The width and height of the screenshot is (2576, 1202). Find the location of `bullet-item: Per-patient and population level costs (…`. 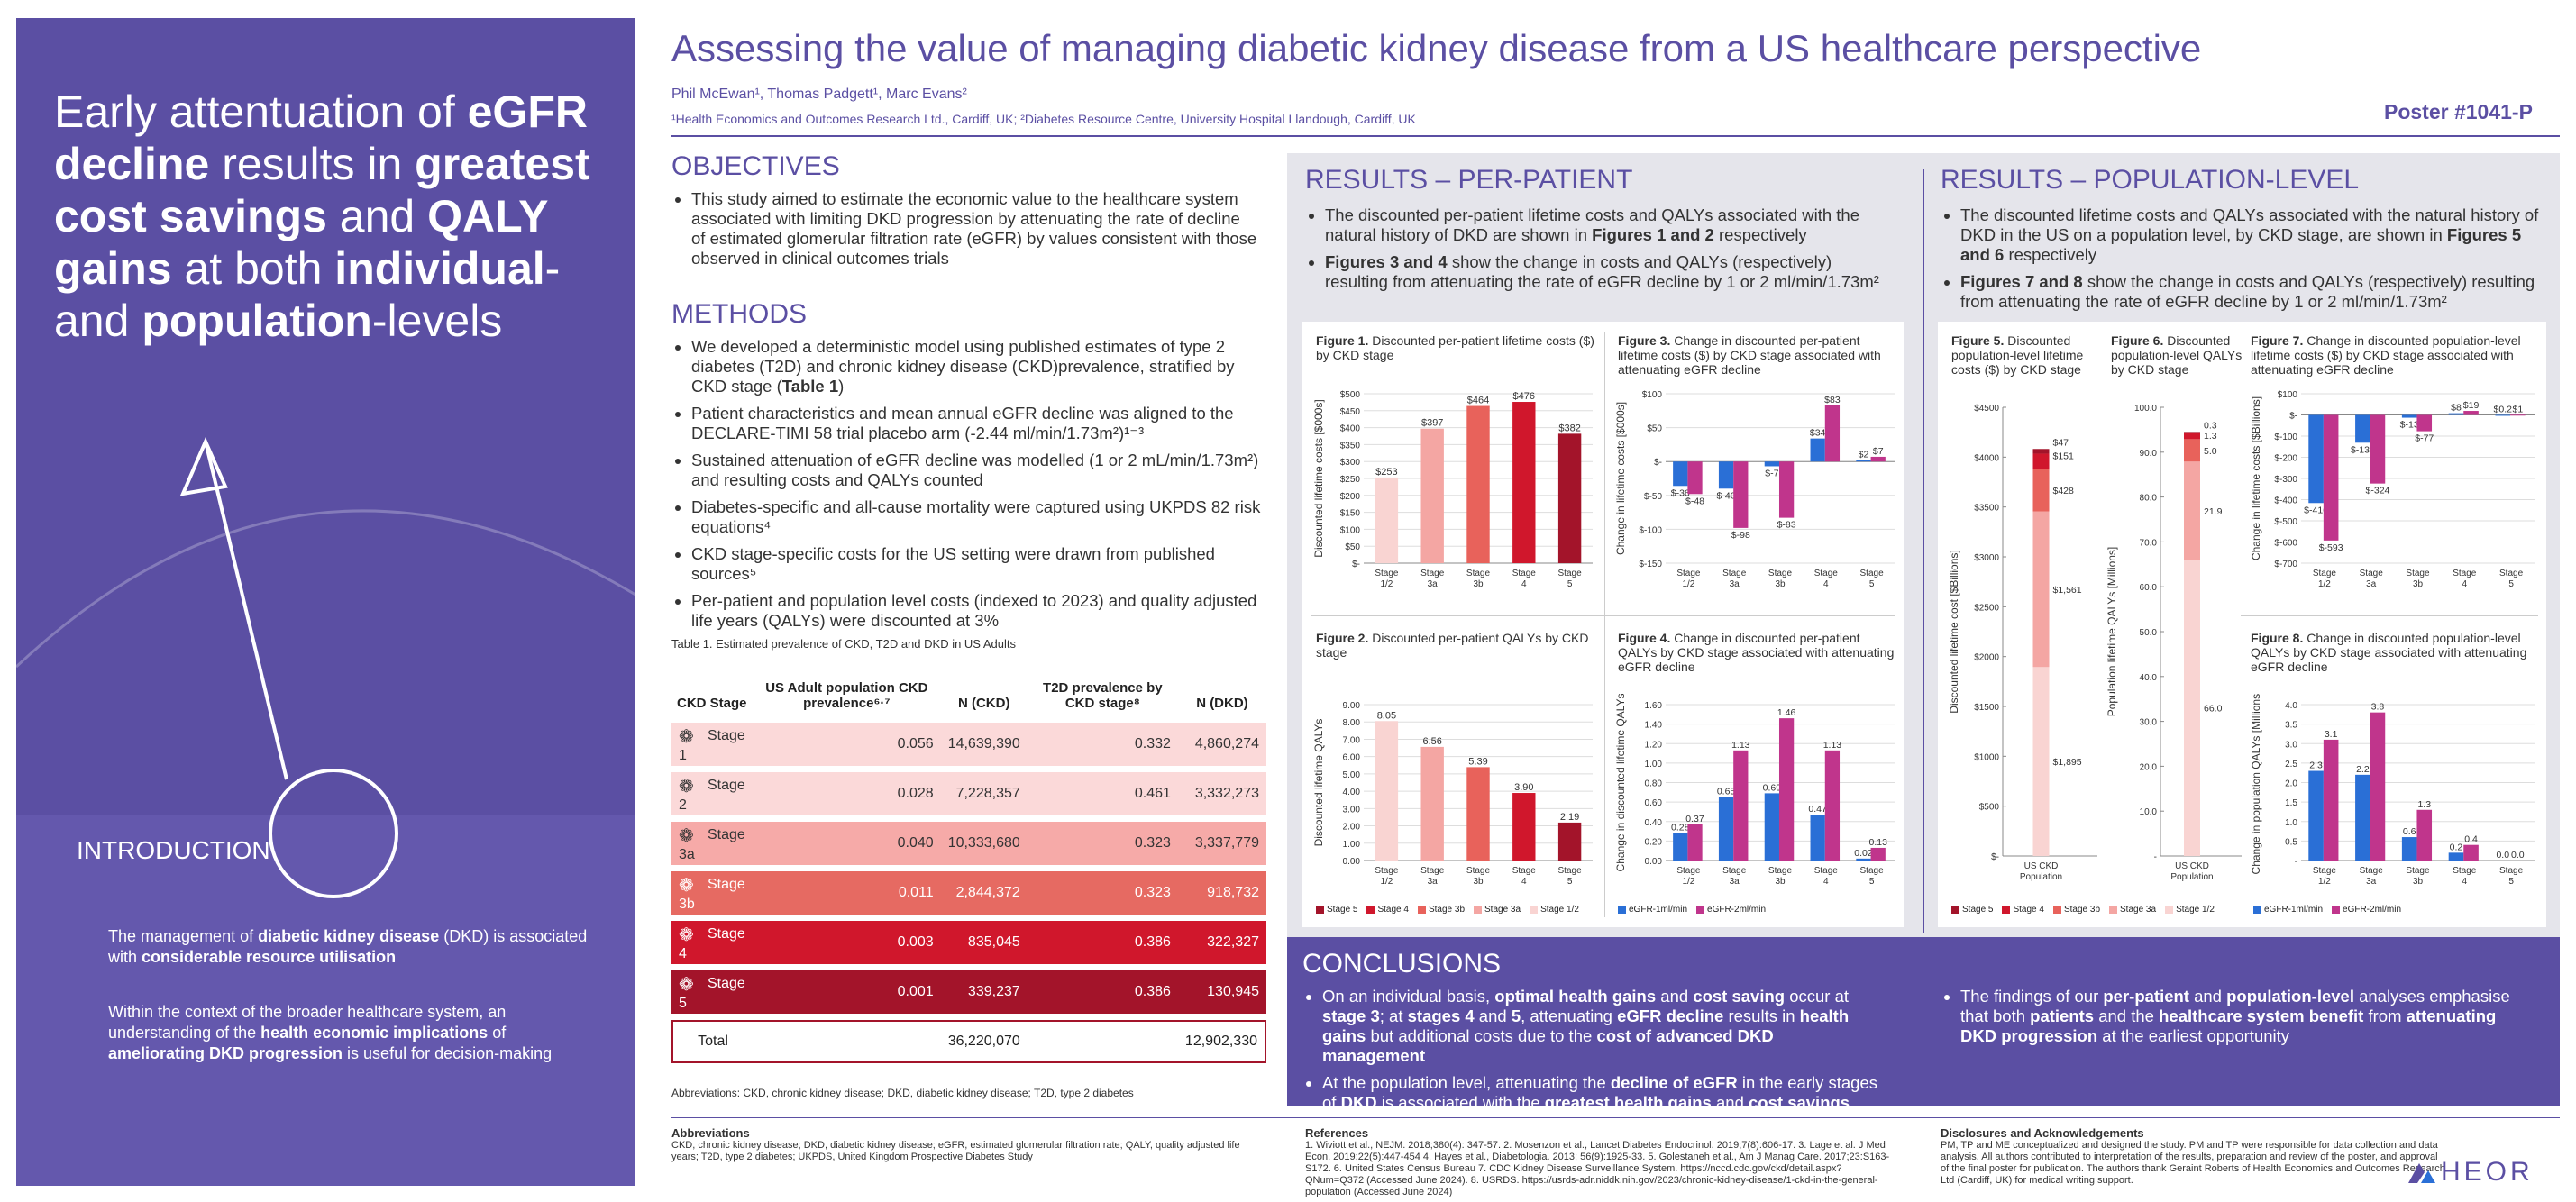

bullet-item: Per-patient and population level costs (… is located at coordinates (979, 611).